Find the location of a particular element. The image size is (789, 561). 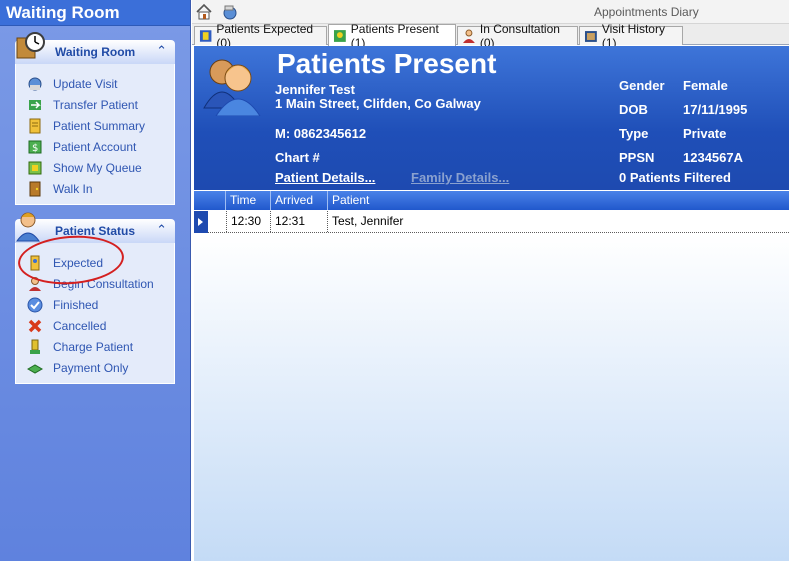

type-value: Private is located at coordinates (705, 133).